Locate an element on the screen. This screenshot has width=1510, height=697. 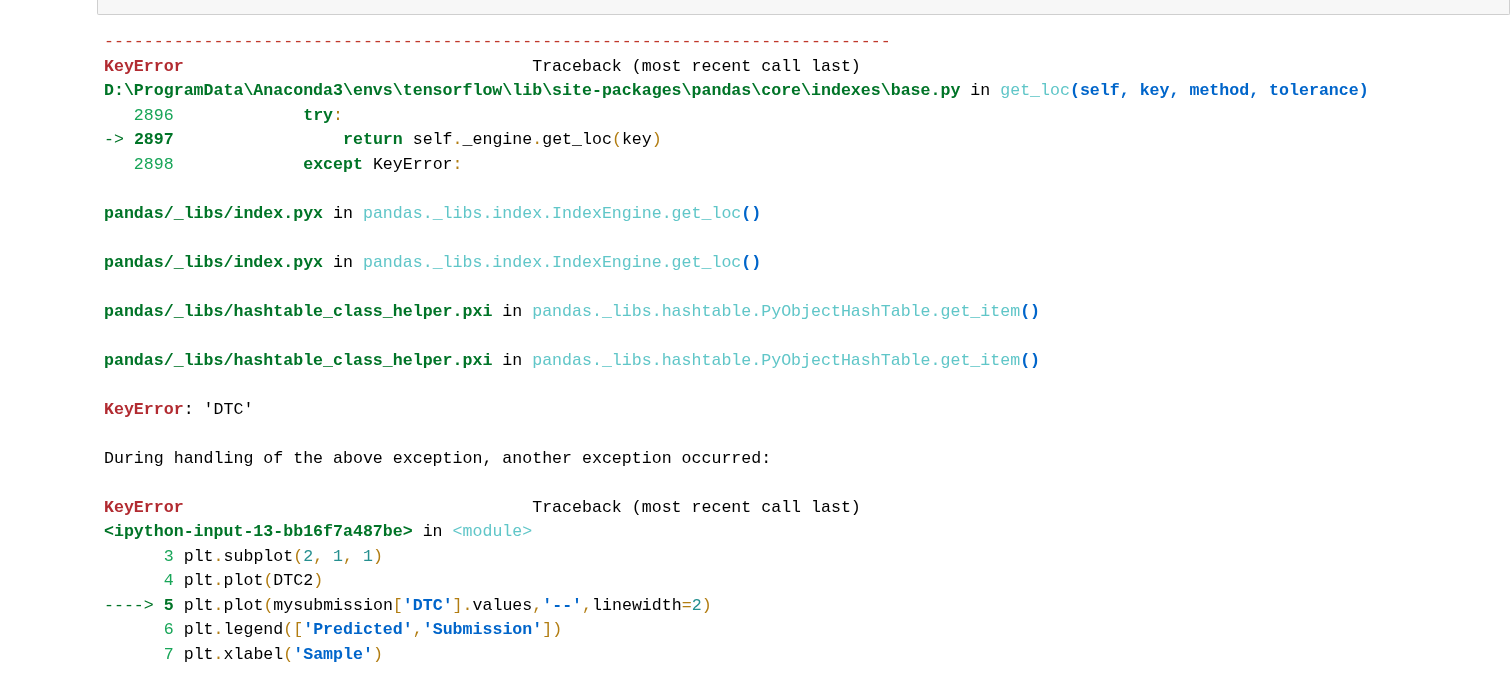
traceback-line: During handling of the above exception, another exception occurred: is located at coordinates (438, 458).